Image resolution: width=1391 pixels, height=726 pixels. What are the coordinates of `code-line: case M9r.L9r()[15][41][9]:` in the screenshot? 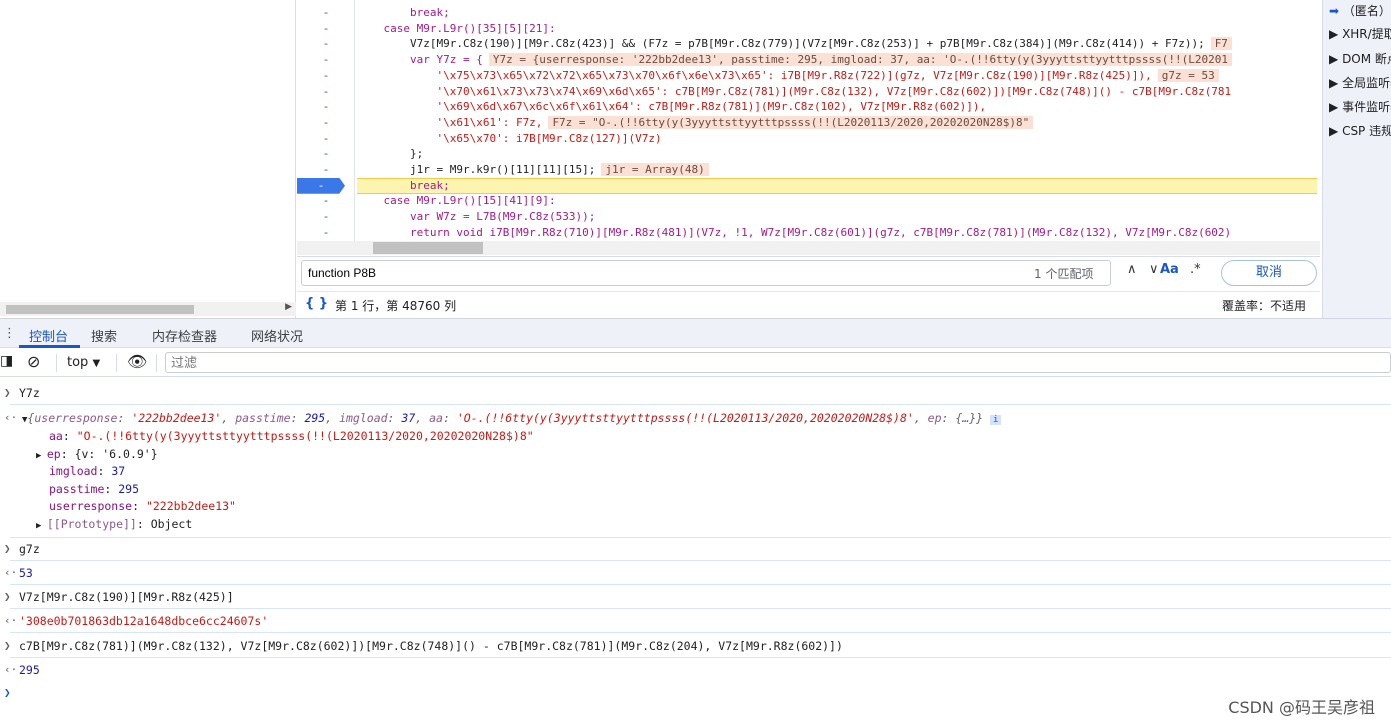 It's located at (837, 201).